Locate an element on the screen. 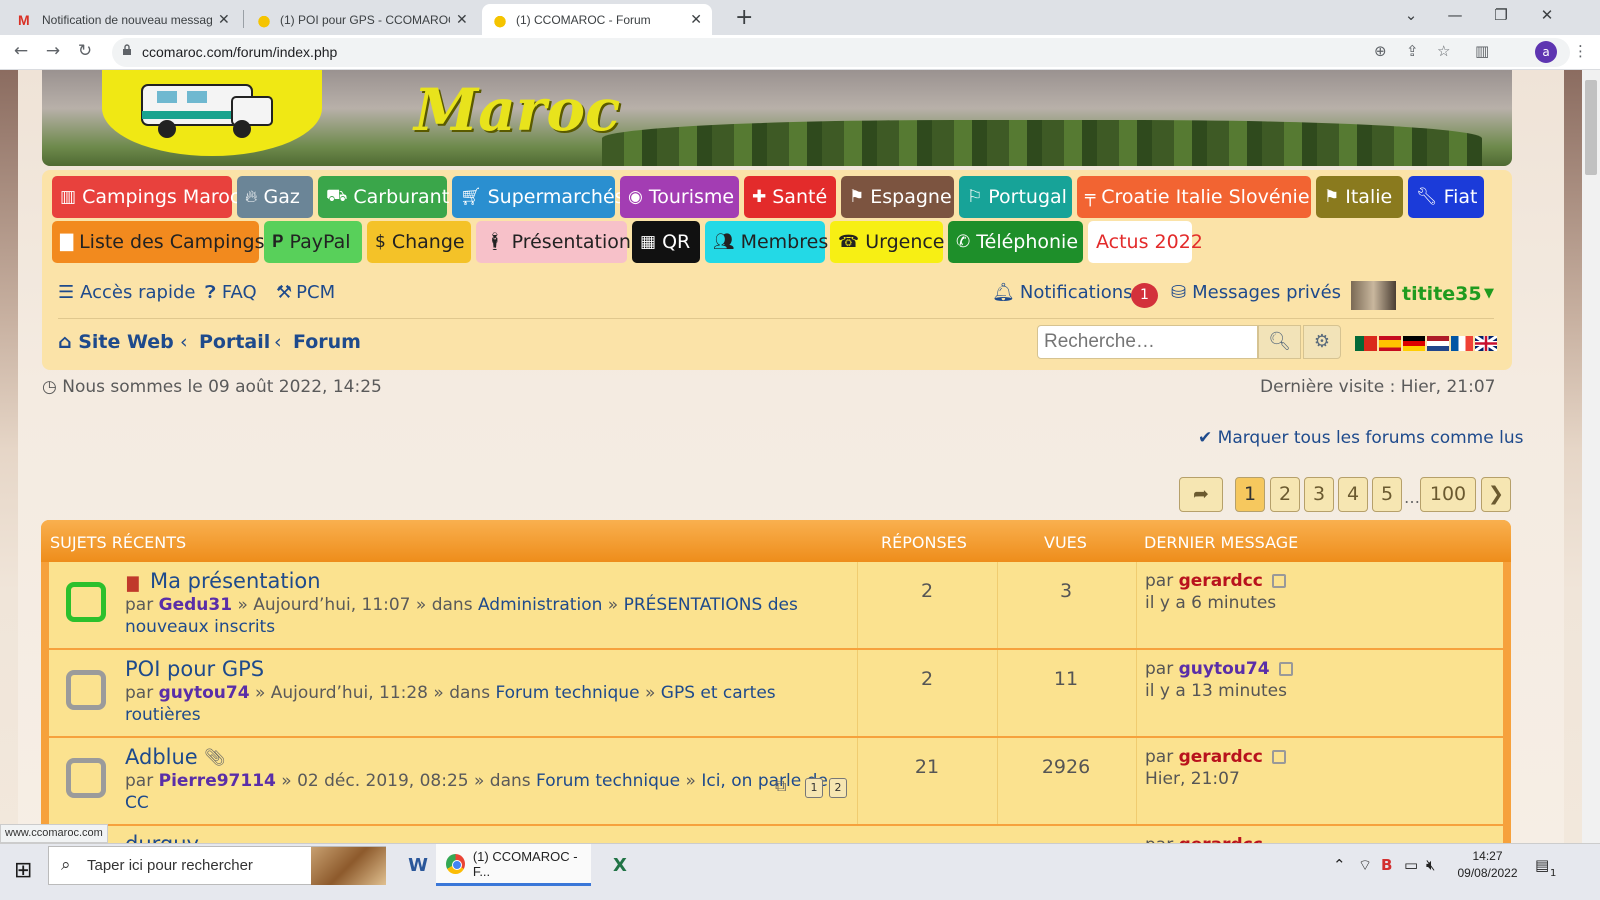 The height and width of the screenshot is (900, 1600). nav-croatie-italie-slovenie: ╤ Croatie Italie Slovénie is located at coordinates (1194, 197).